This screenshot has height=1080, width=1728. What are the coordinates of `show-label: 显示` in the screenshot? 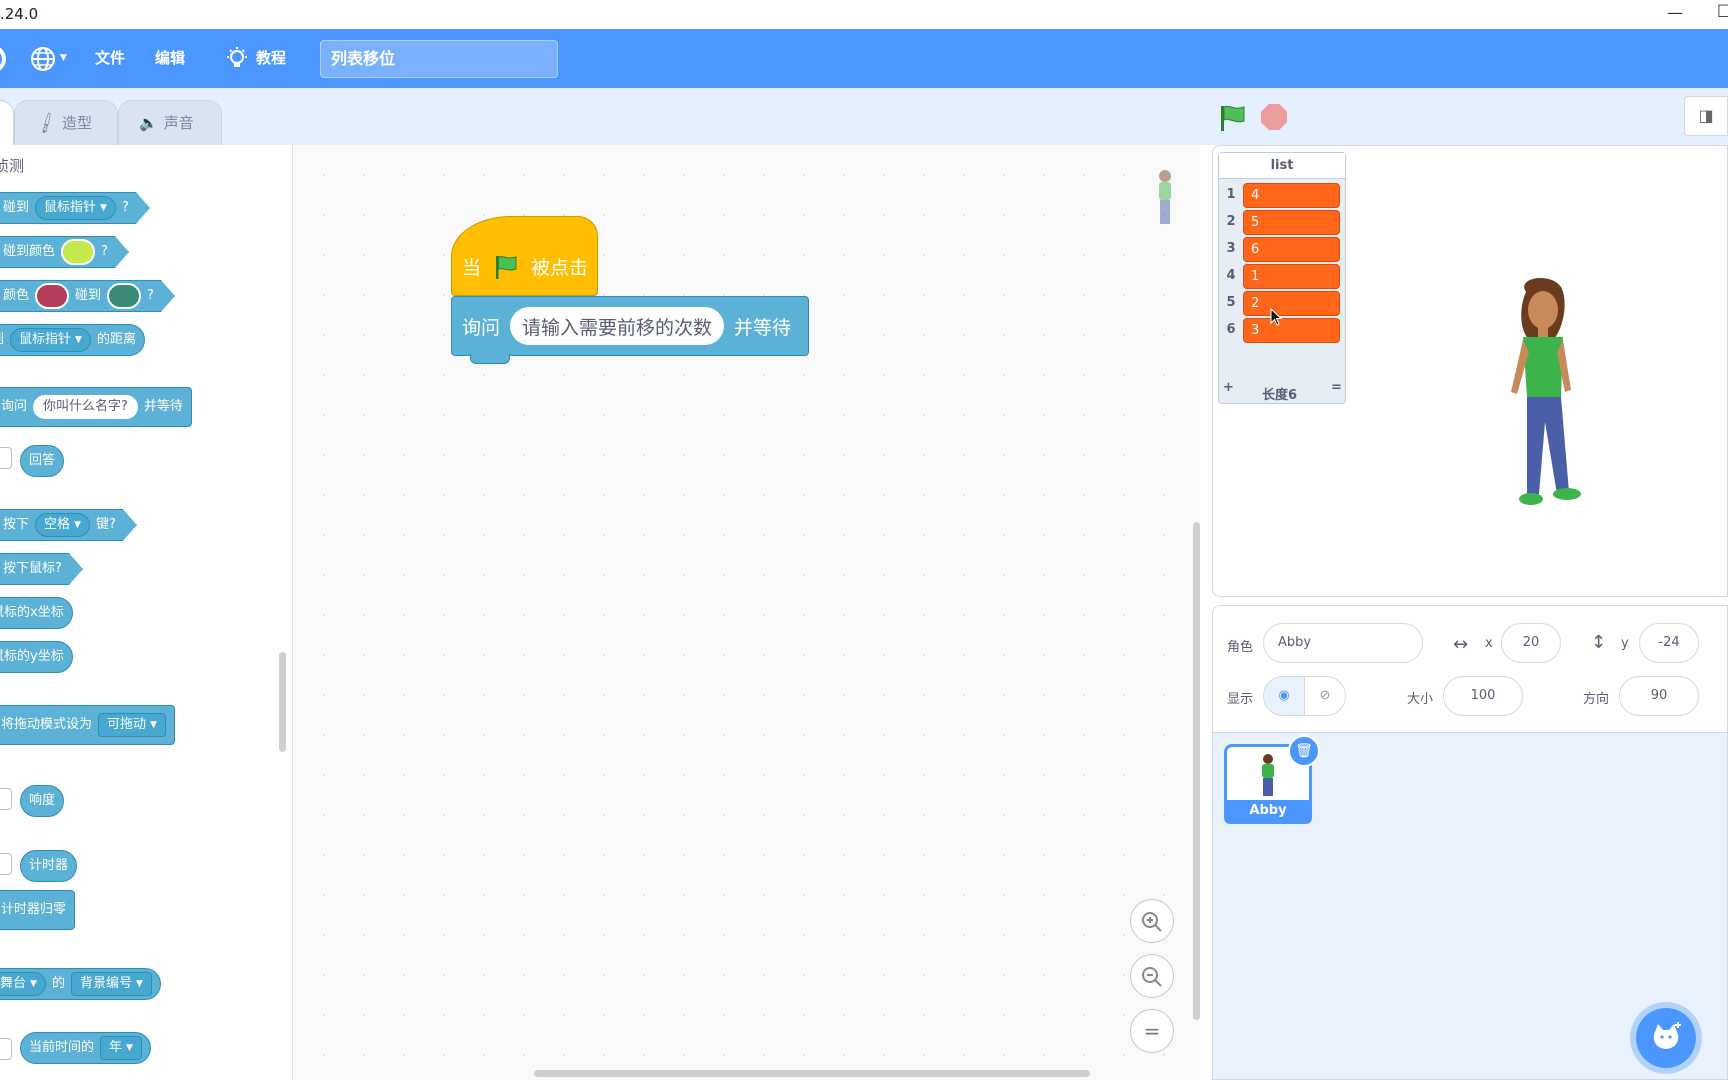 It's located at (1240, 699).